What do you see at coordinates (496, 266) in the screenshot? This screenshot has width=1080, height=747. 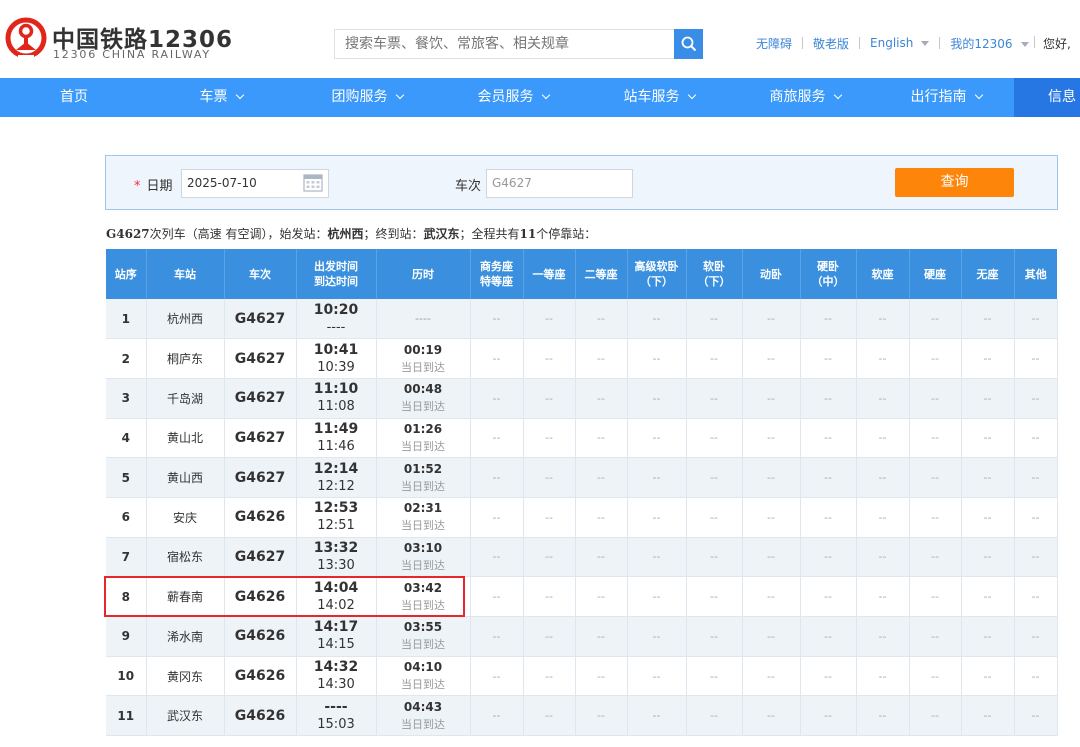 I see `column-header-label: 商务座` at bounding box center [496, 266].